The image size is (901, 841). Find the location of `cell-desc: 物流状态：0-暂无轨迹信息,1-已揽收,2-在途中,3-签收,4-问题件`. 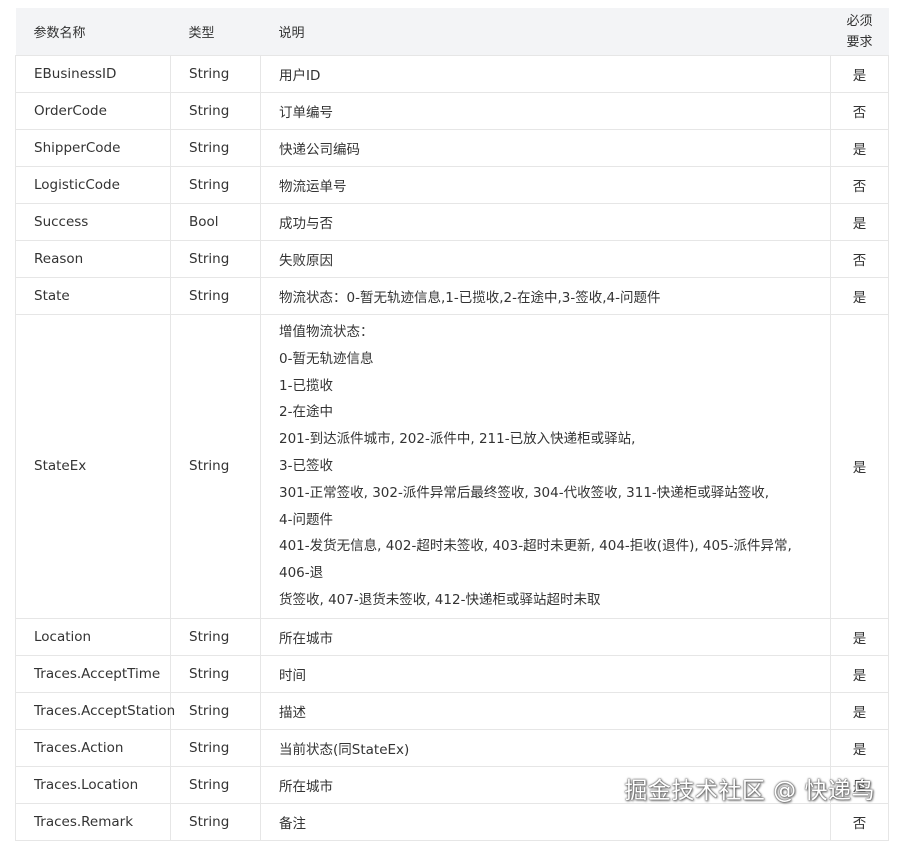

cell-desc: 物流状态：0-暂无轨迹信息,1-已揽收,2-在途中,3-签收,4-问题件 is located at coordinates (545, 296).